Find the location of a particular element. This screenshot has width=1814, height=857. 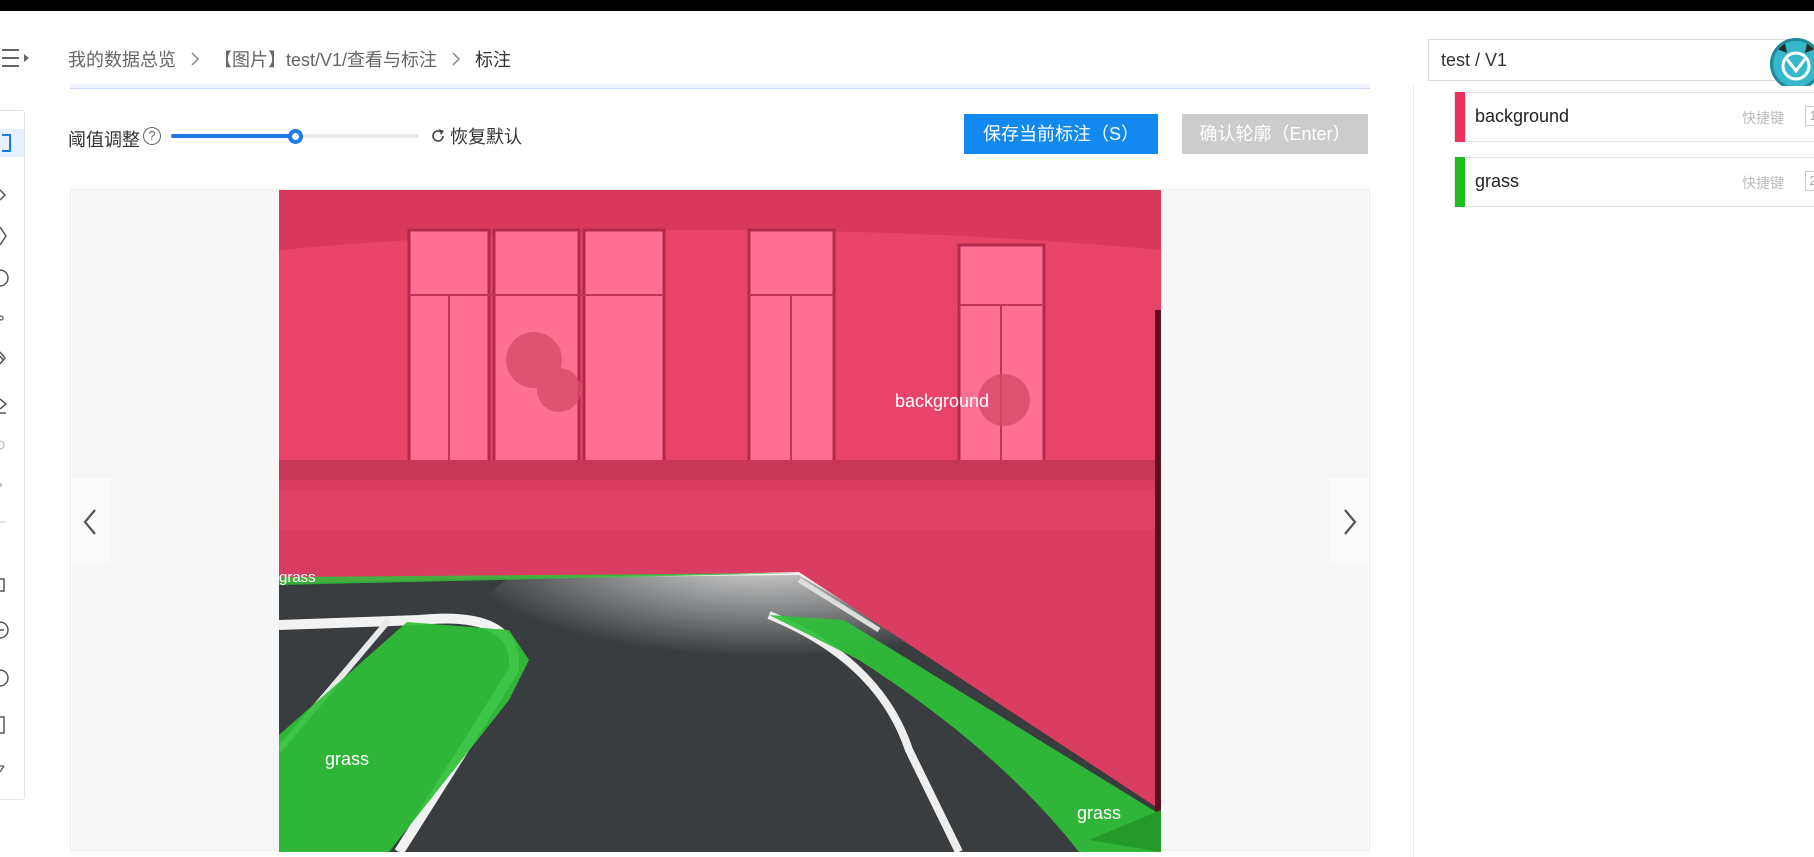

label-item-background: background 快捷键 1 is located at coordinates (1634, 117).